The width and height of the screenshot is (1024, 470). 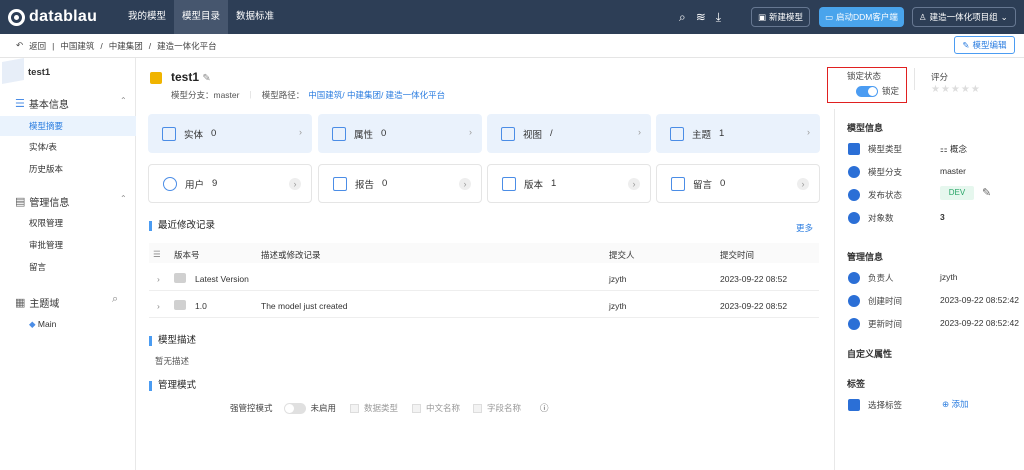 What do you see at coordinates (875, 405) in the screenshot?
I see `select-tag-row: 选择标签` at bounding box center [875, 405].